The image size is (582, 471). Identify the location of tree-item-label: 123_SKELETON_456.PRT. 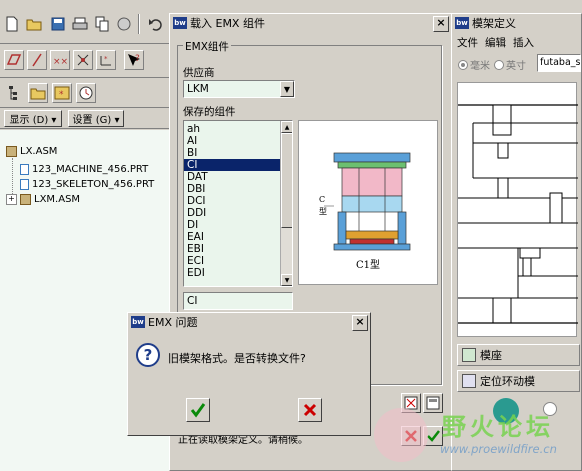
(93, 184).